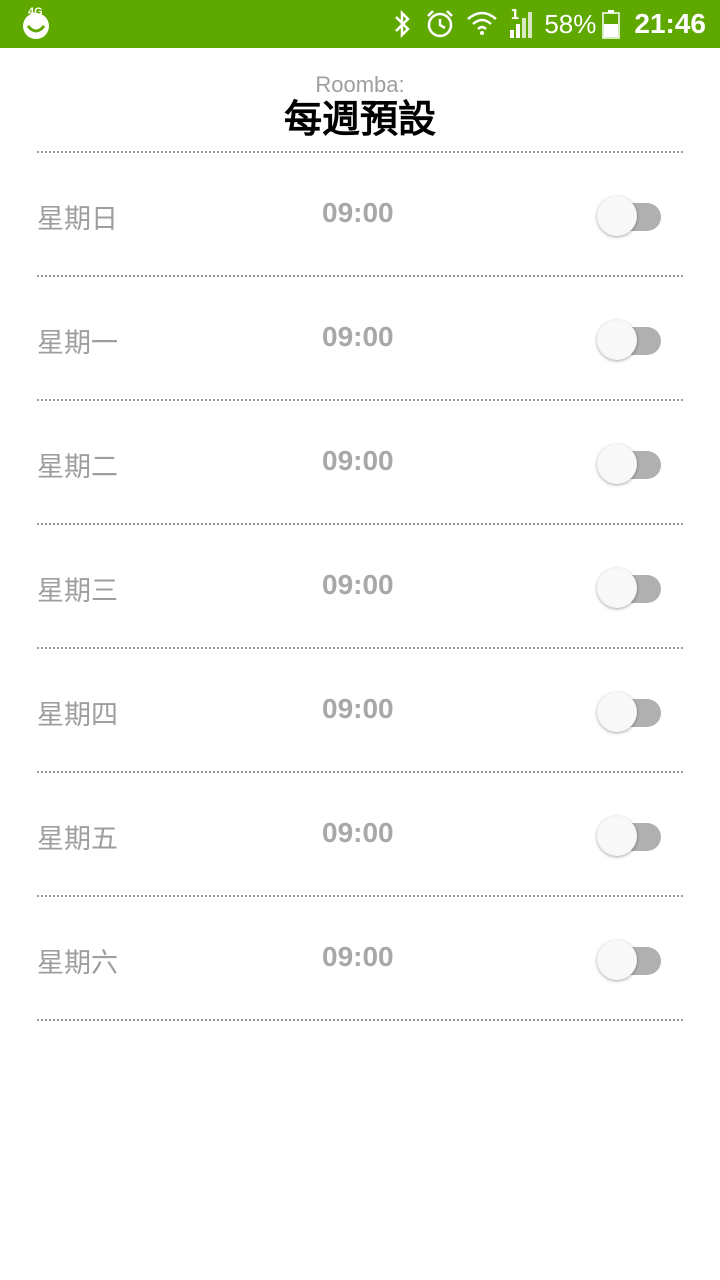 This screenshot has width=720, height=1280. I want to click on schedule-row-wednesday: 星期三 09:00, so click(360, 586).